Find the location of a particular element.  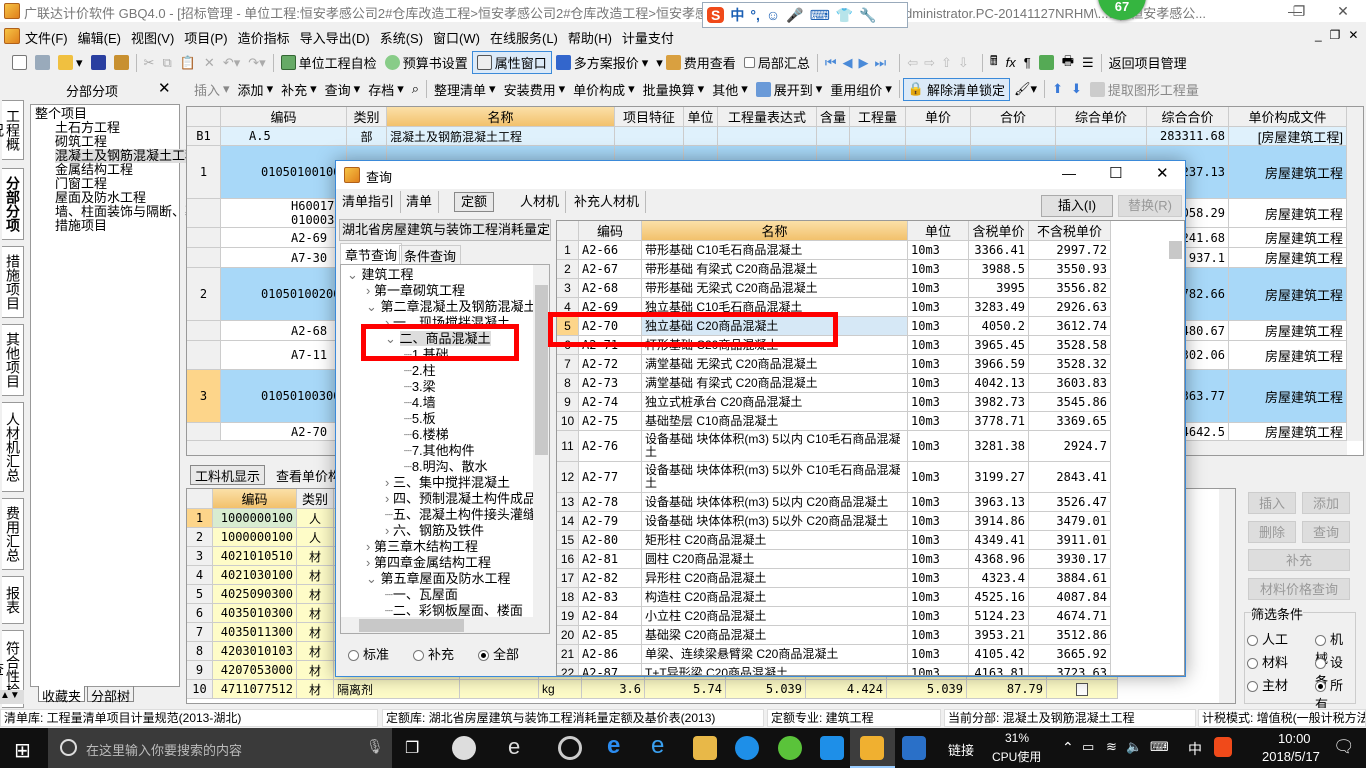

paragraph-icon: ¶ is located at coordinates (1027, 62).